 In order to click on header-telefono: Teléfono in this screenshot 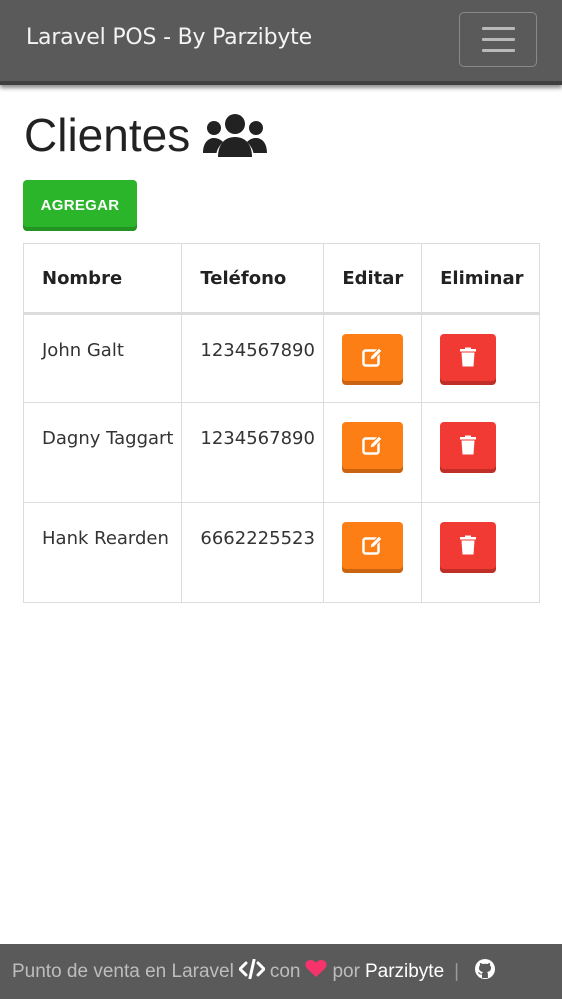, I will do `click(253, 279)`.